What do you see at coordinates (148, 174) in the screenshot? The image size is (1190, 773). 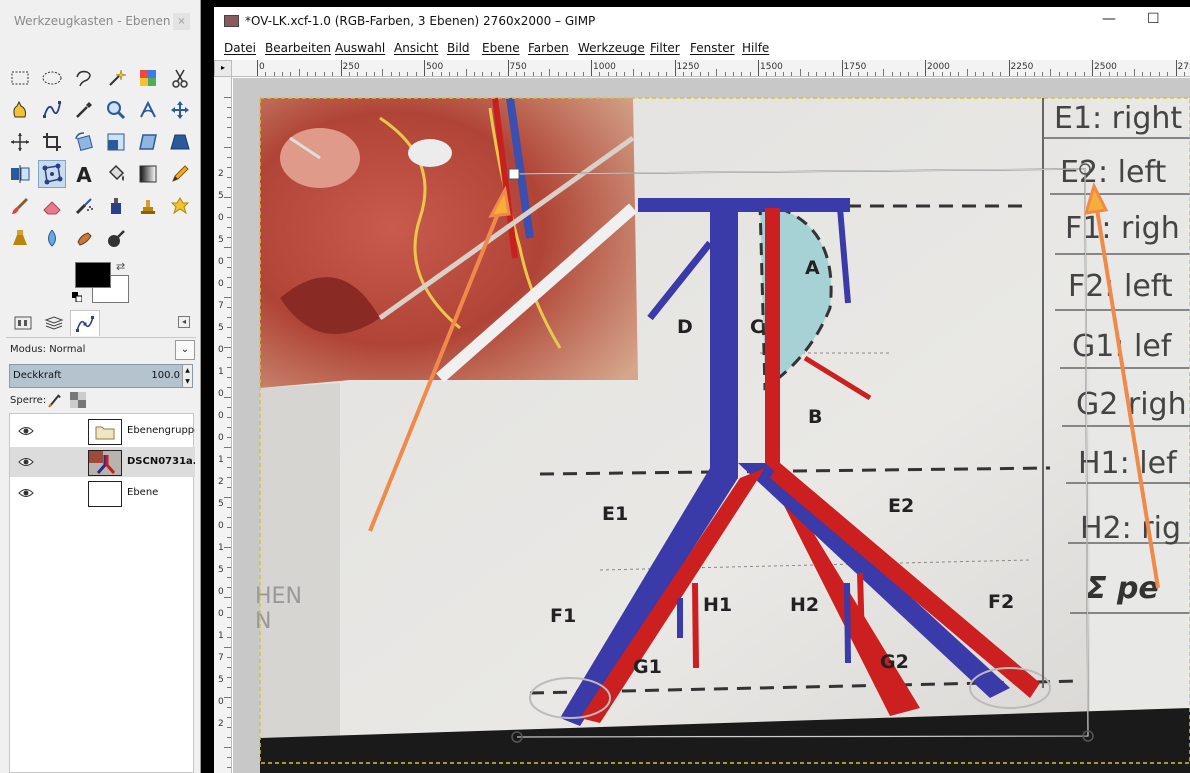 I see `blend-icon` at bounding box center [148, 174].